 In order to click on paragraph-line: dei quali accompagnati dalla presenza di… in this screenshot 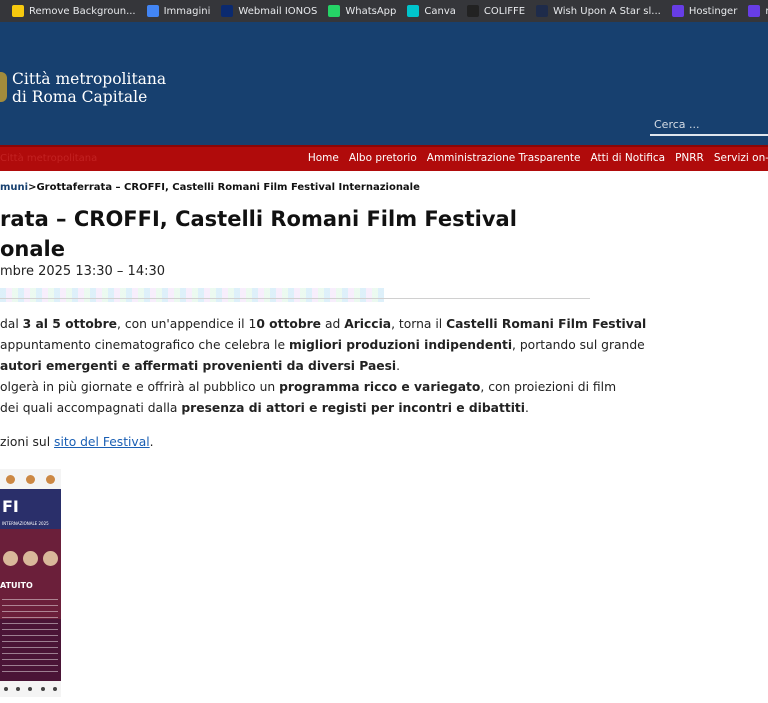, I will do `click(264, 408)`.